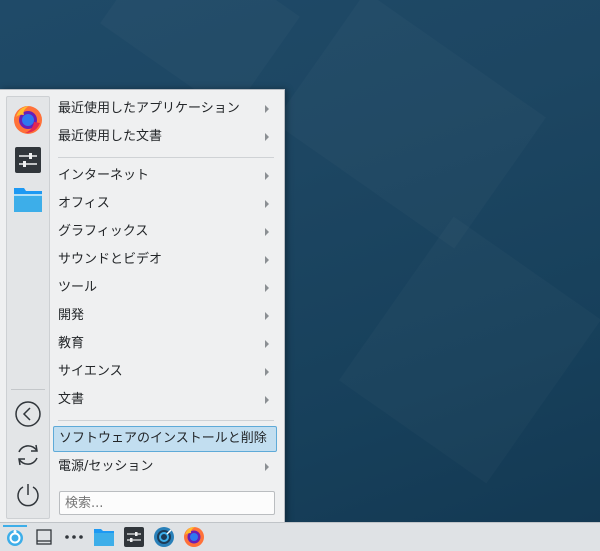  What do you see at coordinates (165, 372) in the screenshot?
I see `menu-item-science: サイエンス` at bounding box center [165, 372].